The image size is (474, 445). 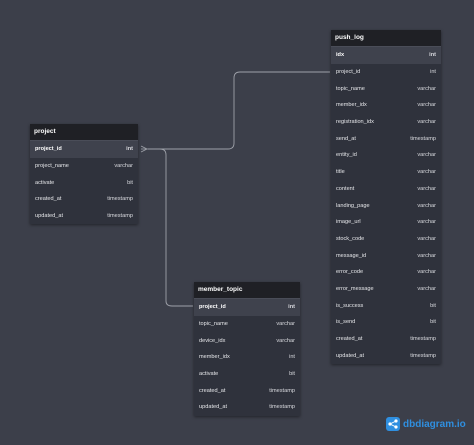 What do you see at coordinates (386, 172) in the screenshot?
I see `table-row: title varchar` at bounding box center [386, 172].